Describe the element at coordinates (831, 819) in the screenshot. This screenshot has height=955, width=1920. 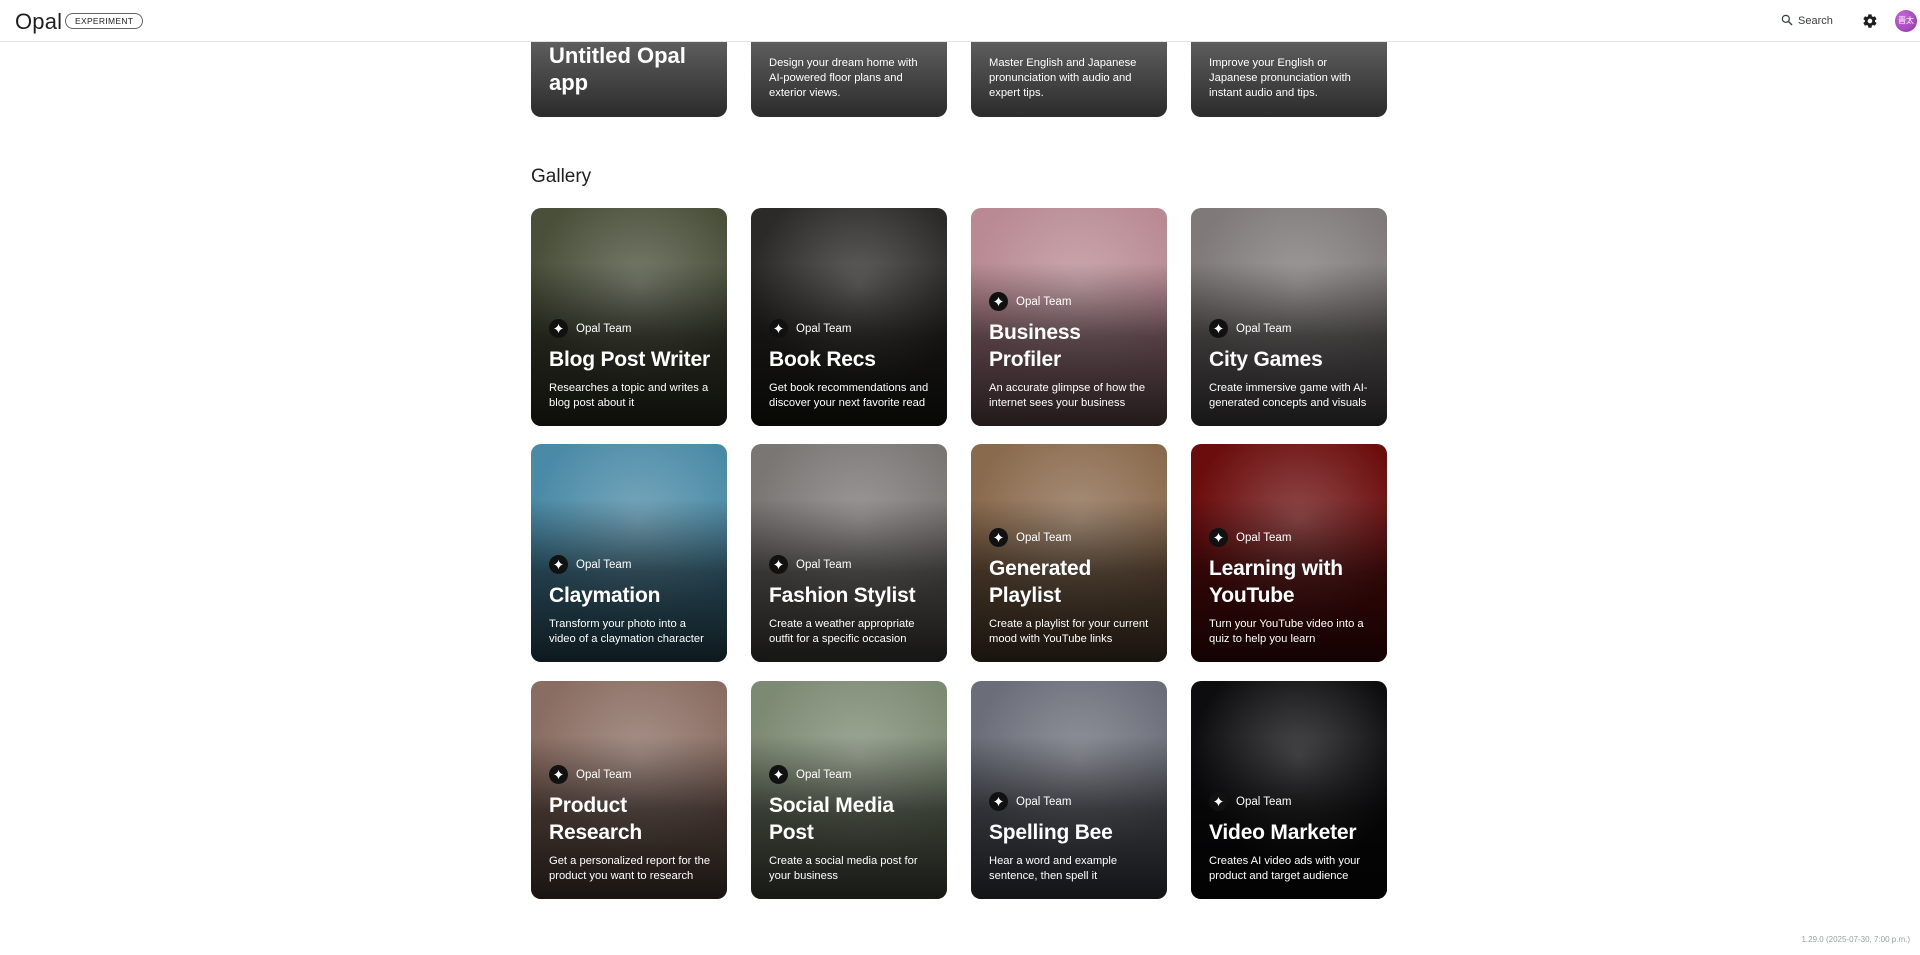
I see `card-title: Social Media Post` at that location.